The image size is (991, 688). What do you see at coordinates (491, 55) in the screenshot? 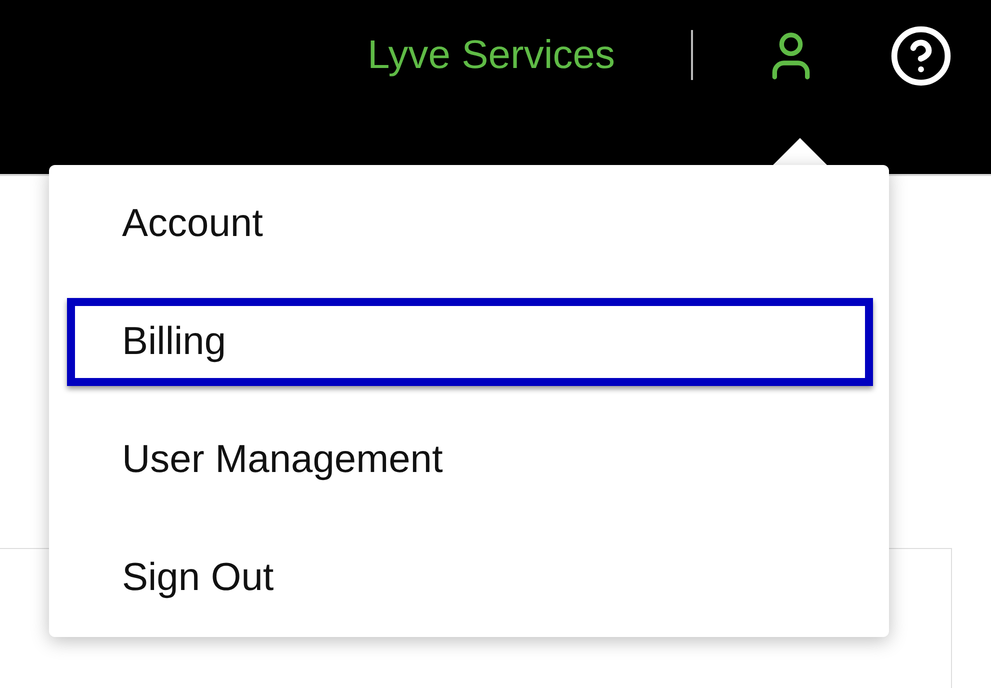
I see `app-title: Lyve Services` at bounding box center [491, 55].